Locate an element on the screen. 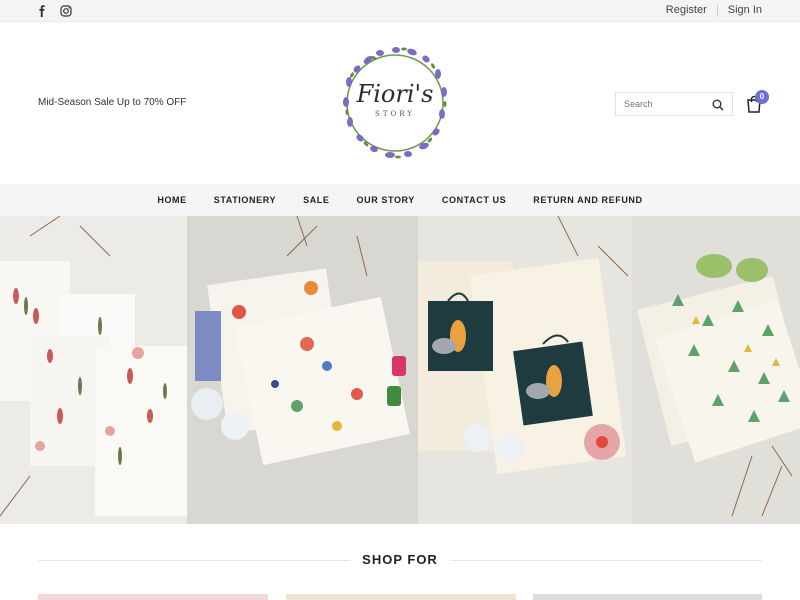 Image resolution: width=800 pixels, height=600 pixels. social-links is located at coordinates (54, 10).